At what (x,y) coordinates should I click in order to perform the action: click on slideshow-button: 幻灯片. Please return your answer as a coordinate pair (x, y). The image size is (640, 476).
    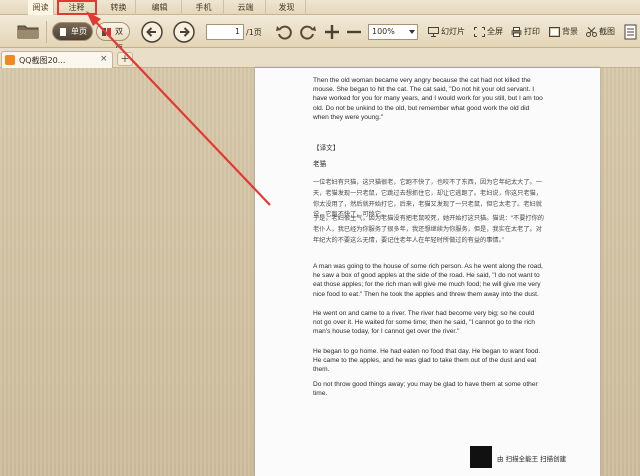
    Looking at the image, I should click on (446, 32).